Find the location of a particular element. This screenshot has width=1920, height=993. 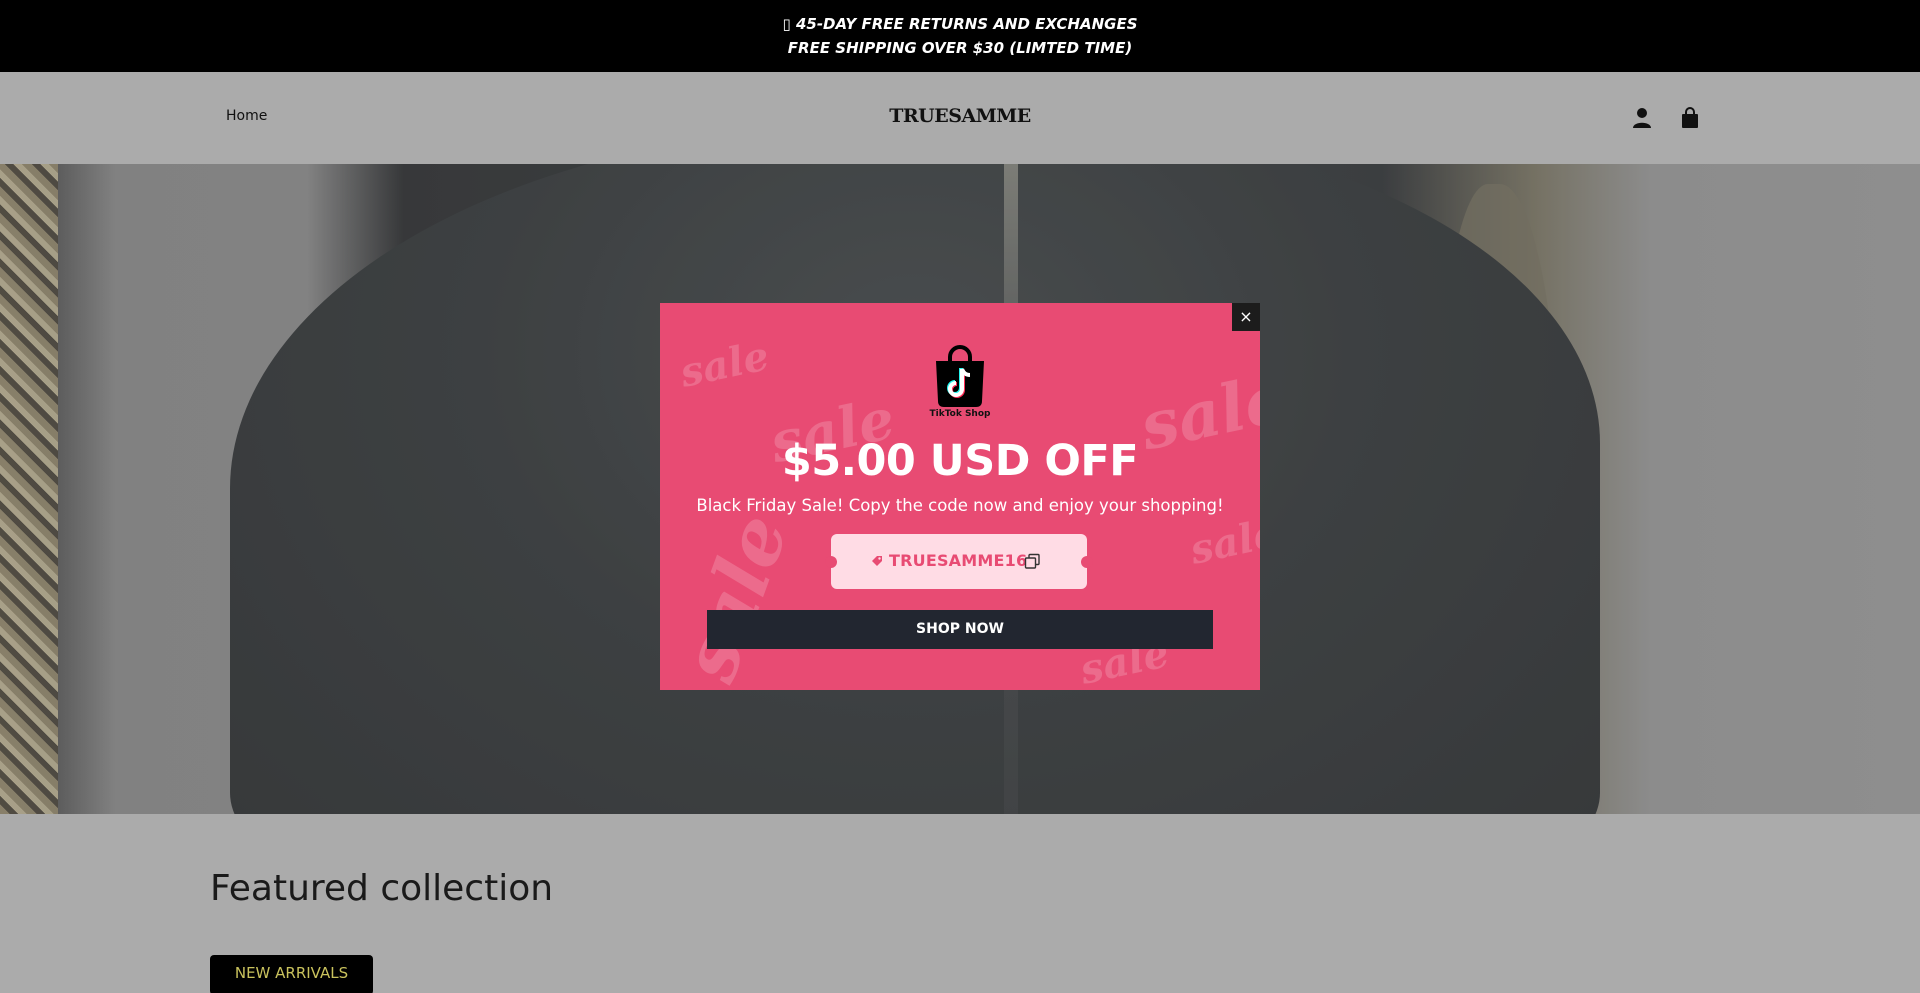

account-icon is located at coordinates (1642, 118).